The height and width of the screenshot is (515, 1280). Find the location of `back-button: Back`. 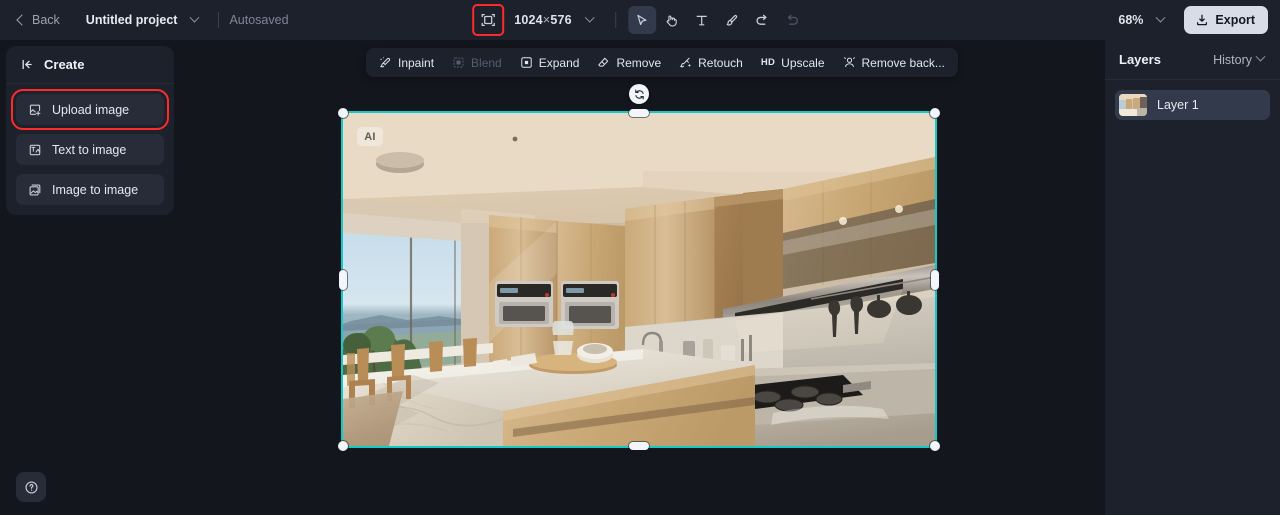

back-button: Back is located at coordinates (39, 20).